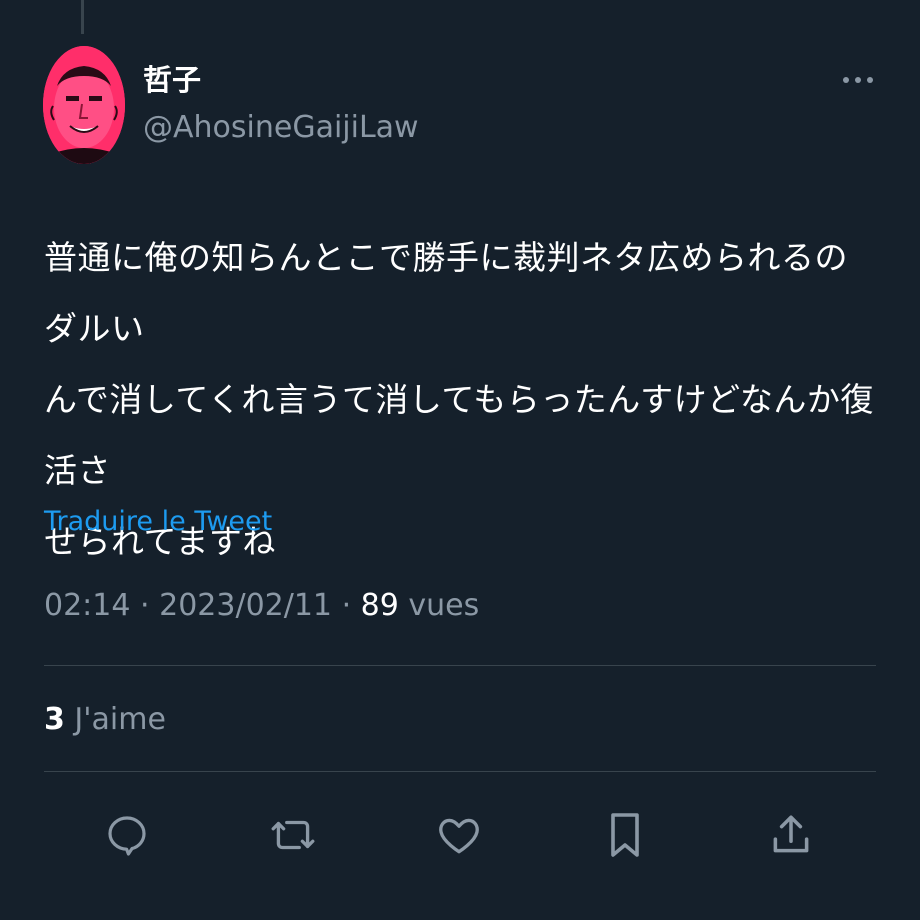 Image resolution: width=920 pixels, height=920 pixels. What do you see at coordinates (120, 719) in the screenshot?
I see `likes-label: J'aime` at bounding box center [120, 719].